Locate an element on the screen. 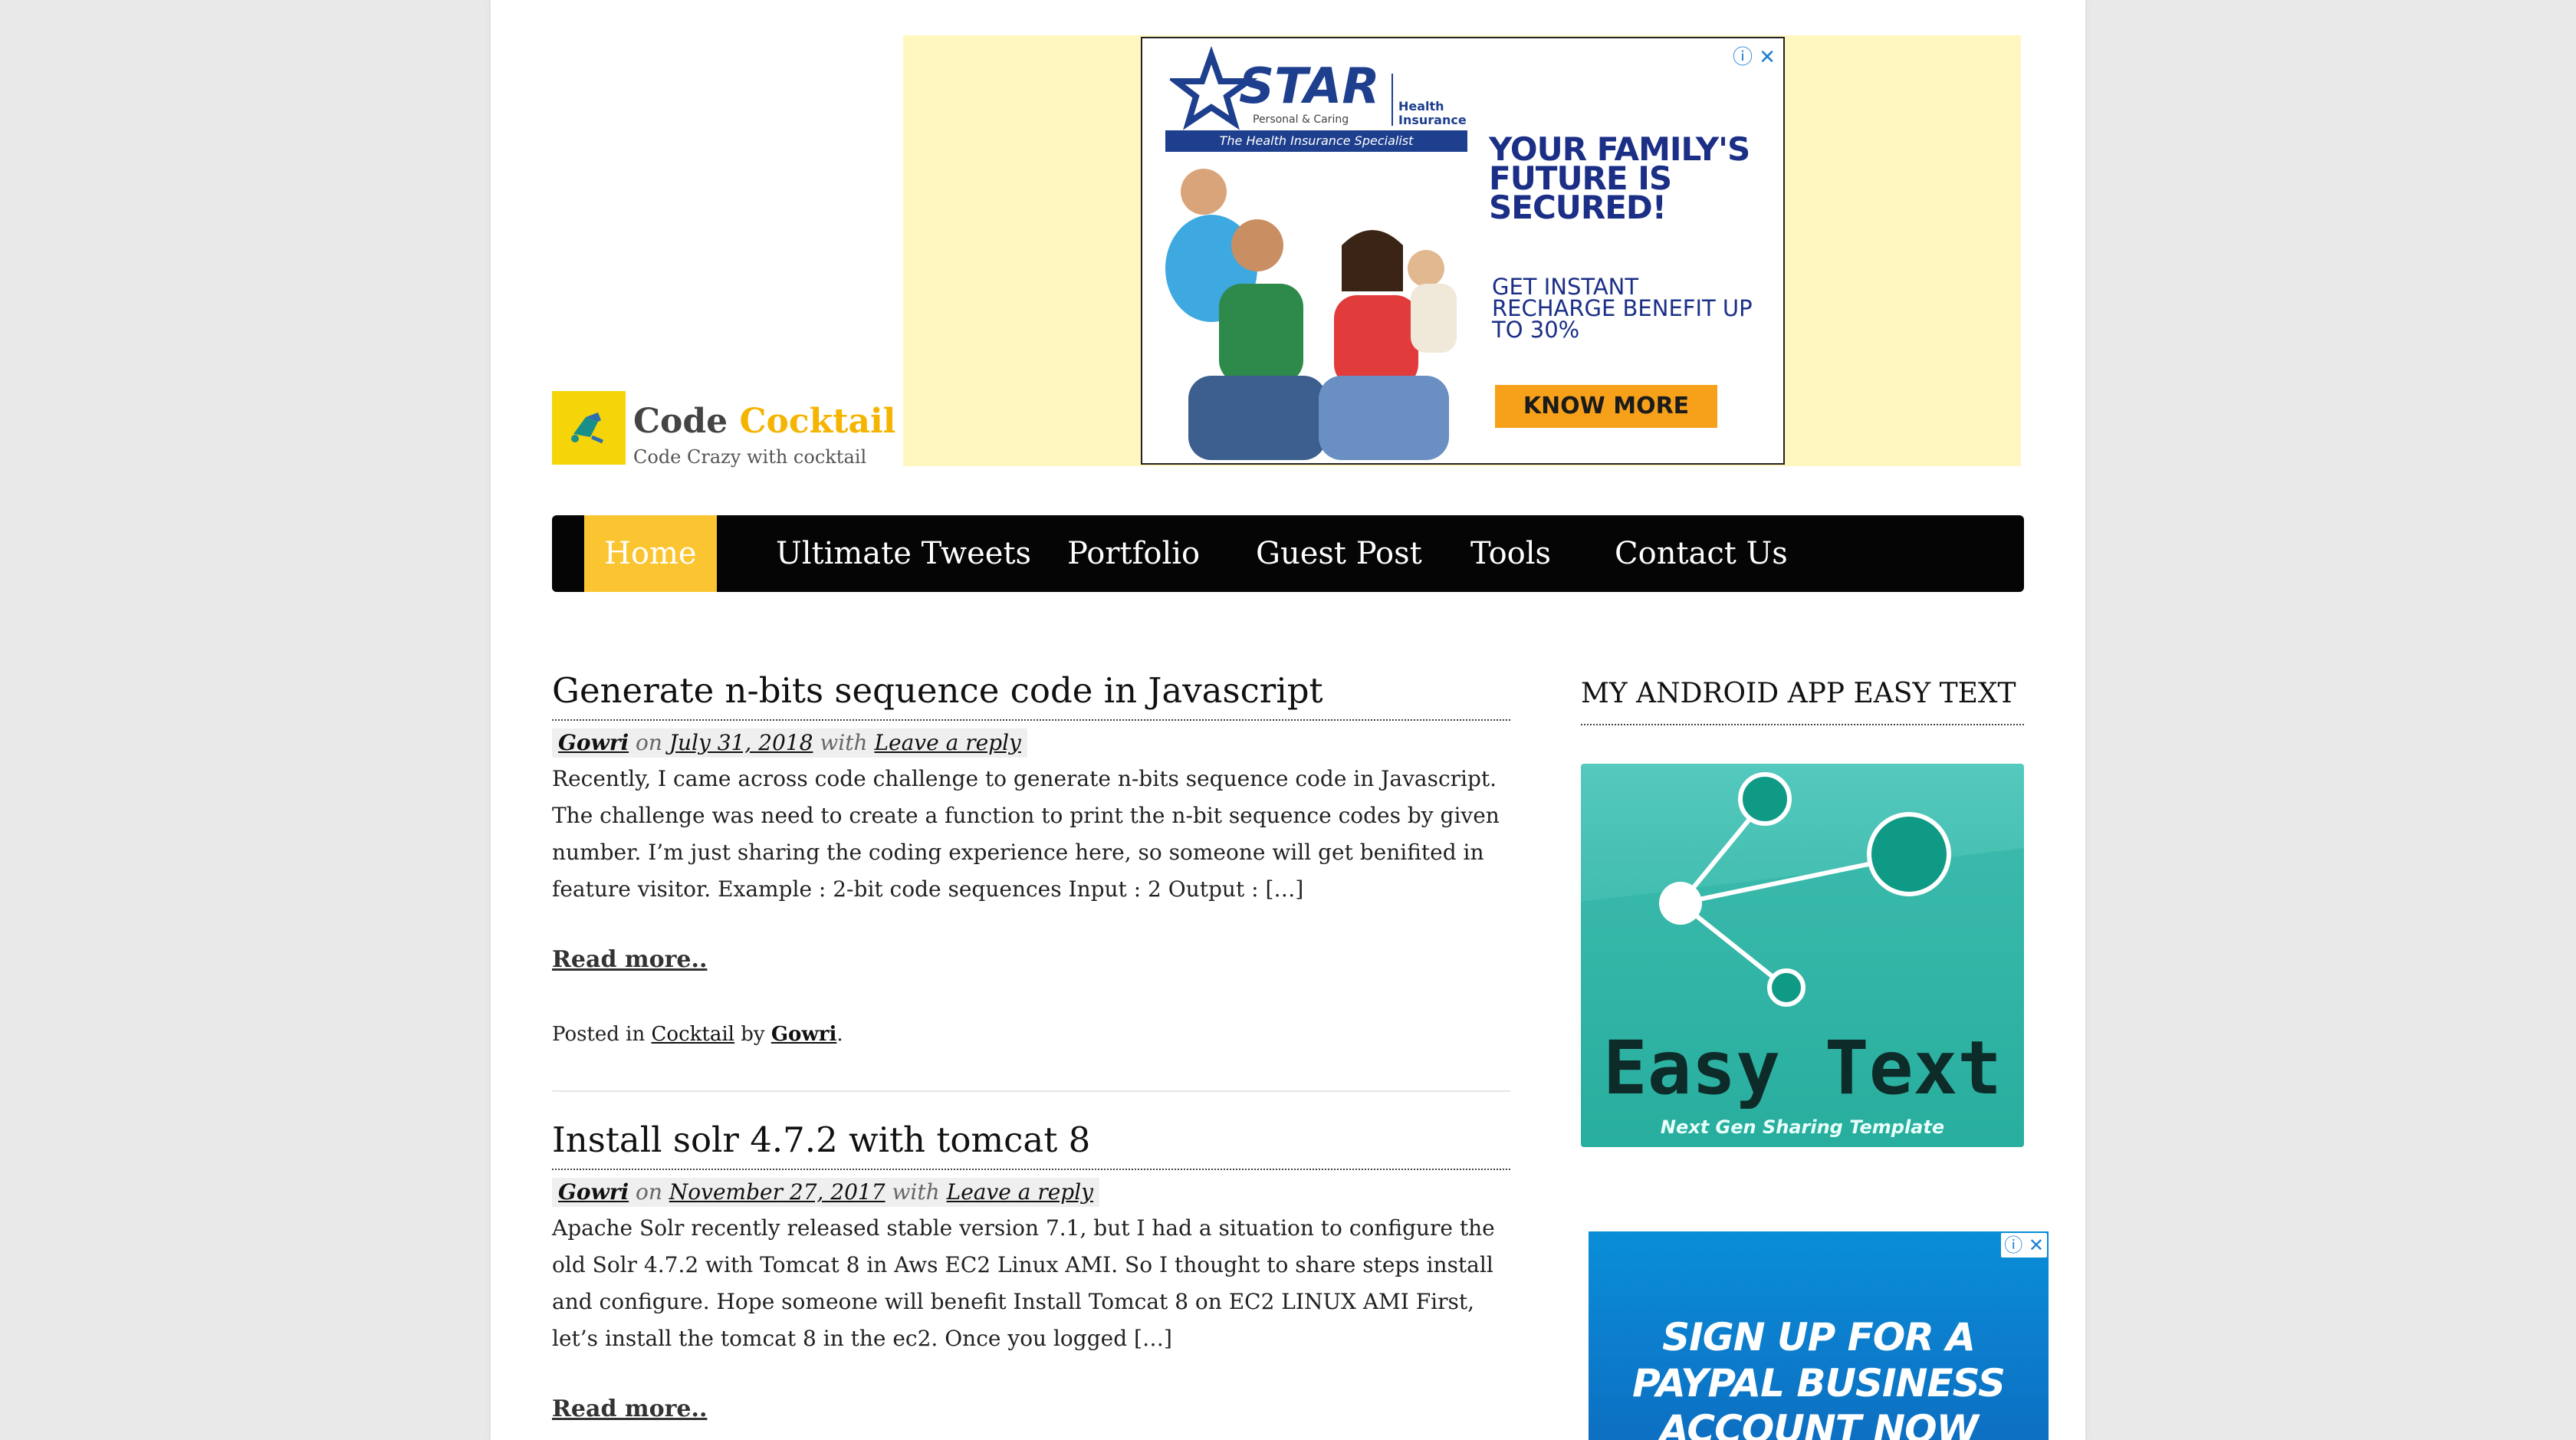 The height and width of the screenshot is (1440, 2576). svg-text: Personal & Caring is located at coordinates (1301, 119).